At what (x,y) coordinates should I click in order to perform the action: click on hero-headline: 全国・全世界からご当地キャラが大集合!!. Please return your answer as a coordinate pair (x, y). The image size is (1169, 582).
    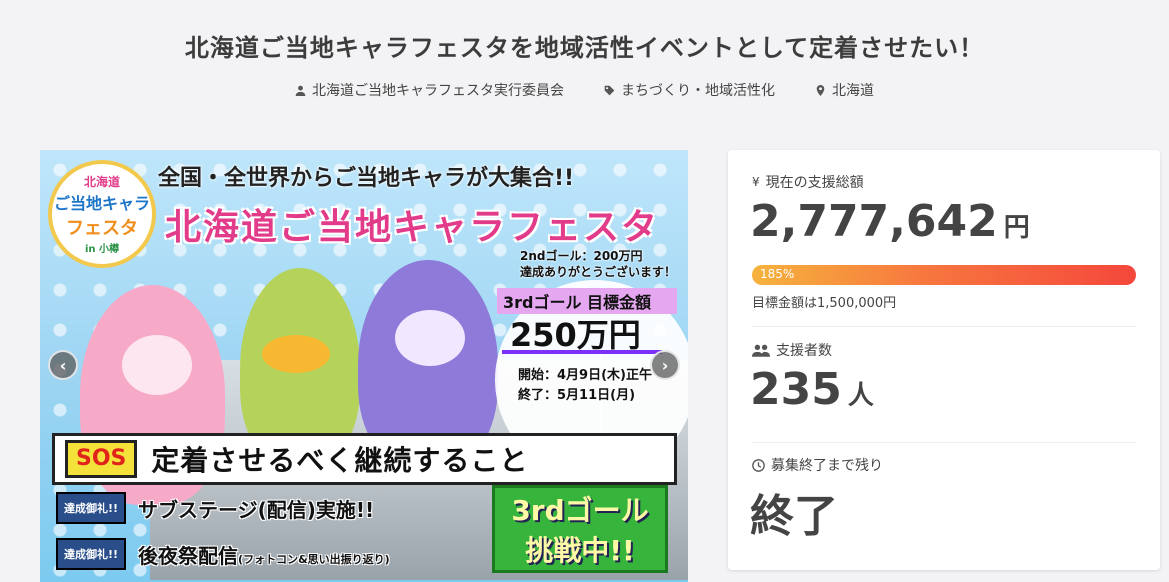
    Looking at the image, I should click on (366, 178).